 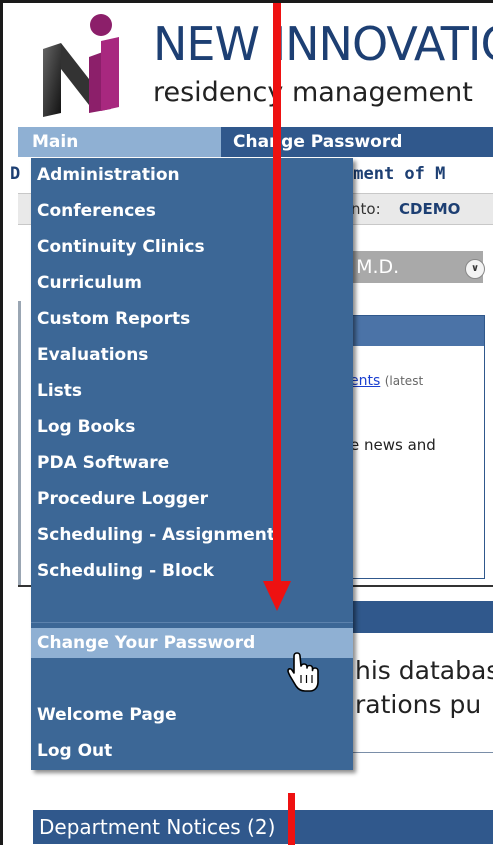 I want to click on news-panel: ents (latest e news and, so click(x=414, y=447).